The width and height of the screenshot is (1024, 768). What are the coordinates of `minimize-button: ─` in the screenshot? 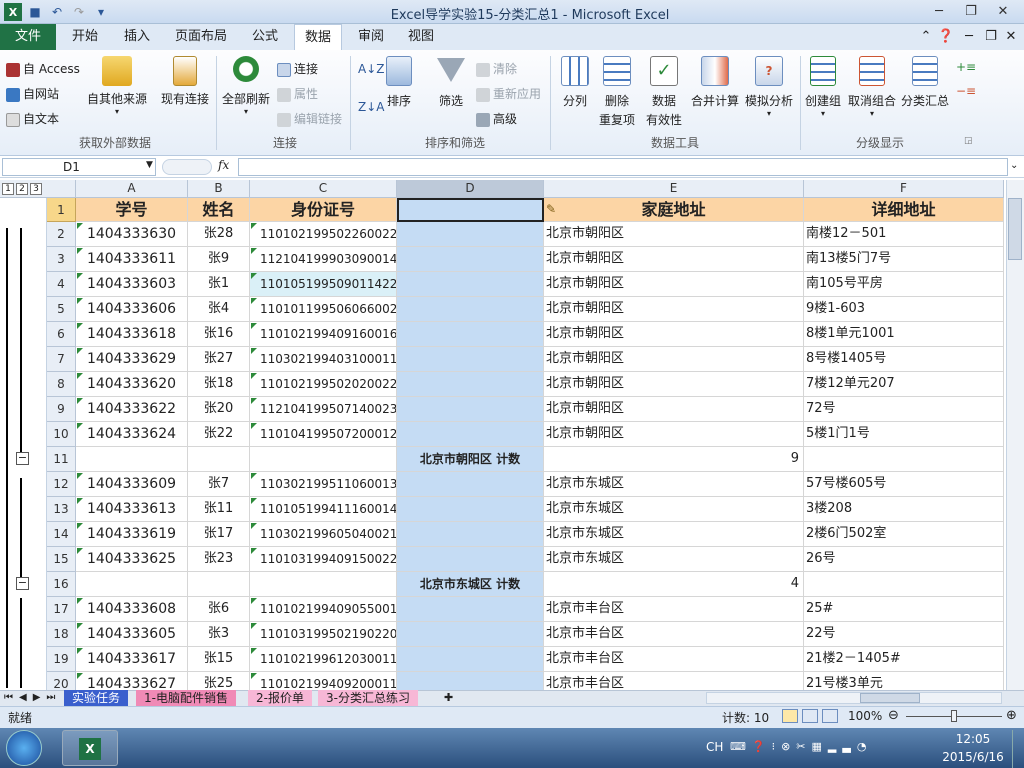 It's located at (939, 11).